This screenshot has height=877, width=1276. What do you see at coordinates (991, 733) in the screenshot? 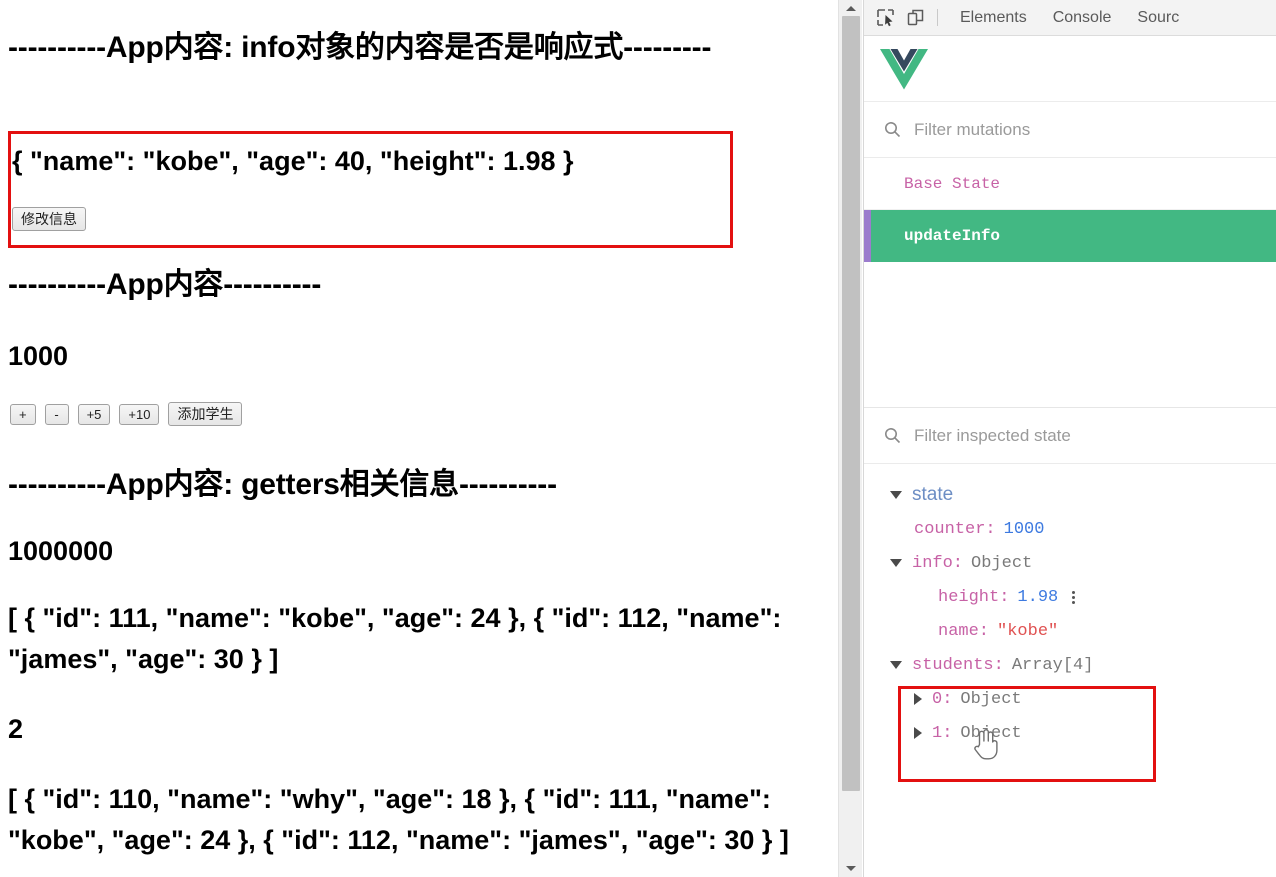
I see `tree-value-student-1-type: Object` at bounding box center [991, 733].